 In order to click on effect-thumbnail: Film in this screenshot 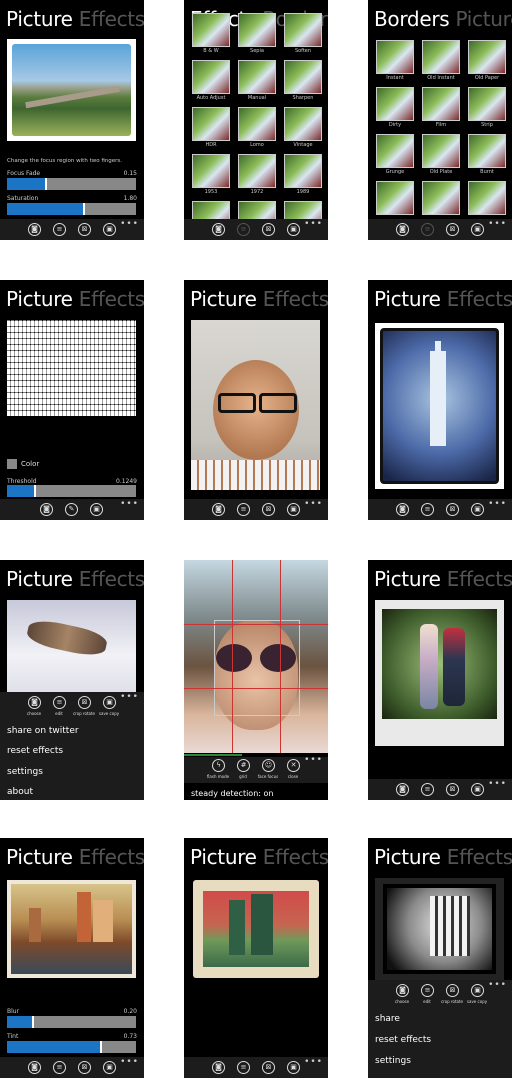, I will do `click(441, 107)`.